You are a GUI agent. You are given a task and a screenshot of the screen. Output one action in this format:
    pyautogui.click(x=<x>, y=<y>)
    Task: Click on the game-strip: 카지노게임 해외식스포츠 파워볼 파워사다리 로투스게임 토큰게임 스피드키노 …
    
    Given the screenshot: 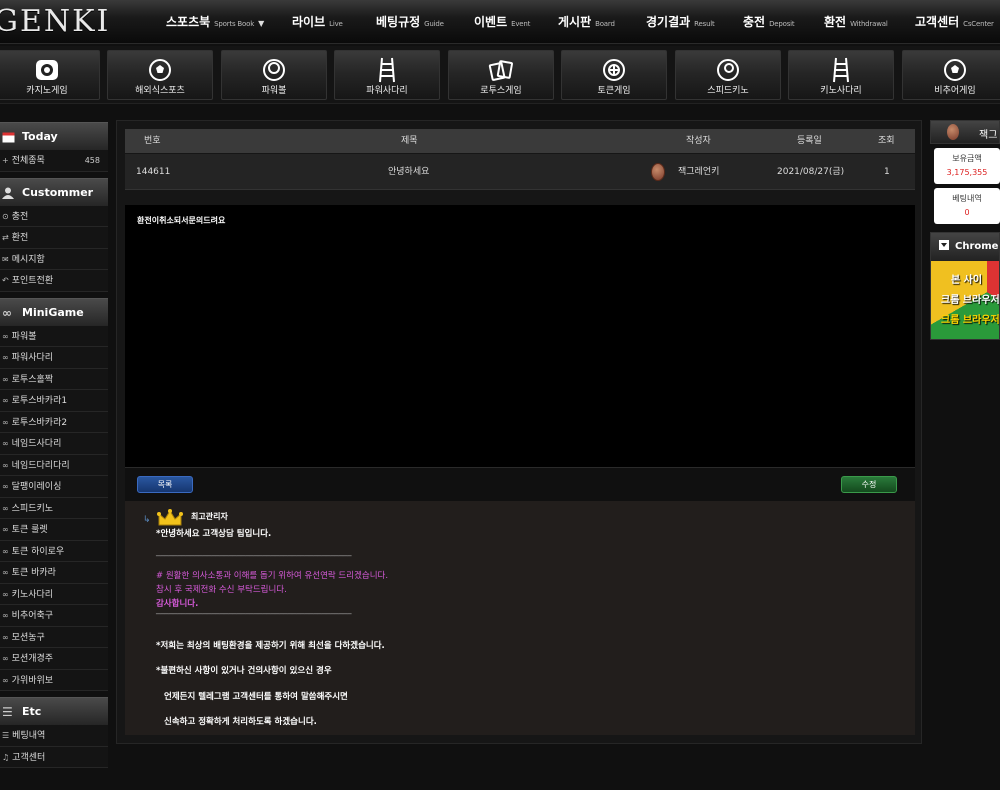 What is the action you would take?
    pyautogui.click(x=500, y=75)
    